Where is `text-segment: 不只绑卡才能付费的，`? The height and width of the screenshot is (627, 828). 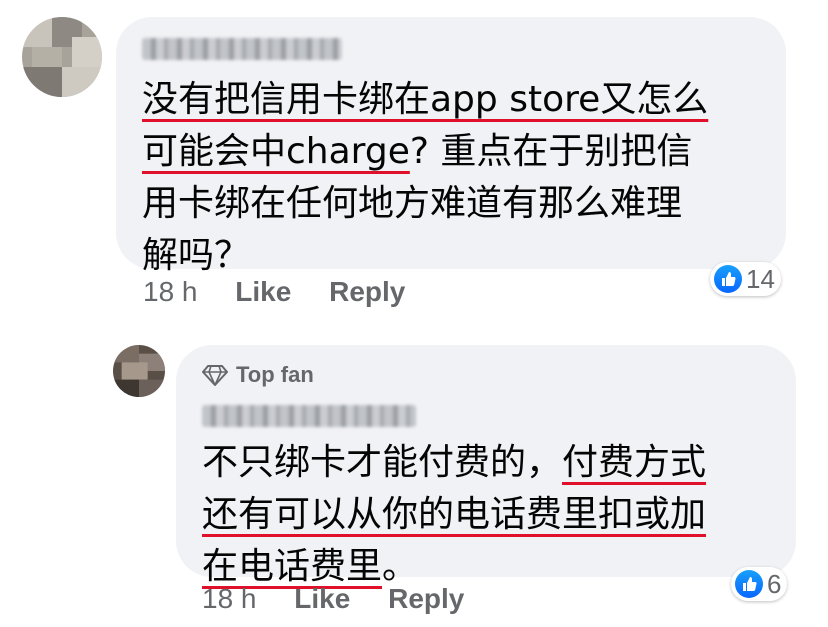 text-segment: 不只绑卡才能付费的， is located at coordinates (382, 462).